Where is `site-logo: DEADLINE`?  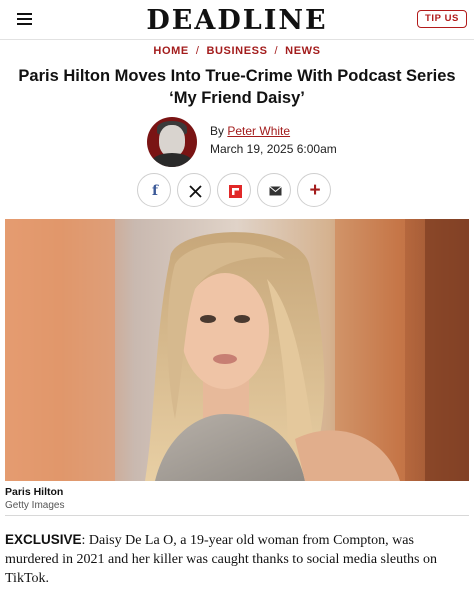 site-logo: DEADLINE is located at coordinates (237, 20).